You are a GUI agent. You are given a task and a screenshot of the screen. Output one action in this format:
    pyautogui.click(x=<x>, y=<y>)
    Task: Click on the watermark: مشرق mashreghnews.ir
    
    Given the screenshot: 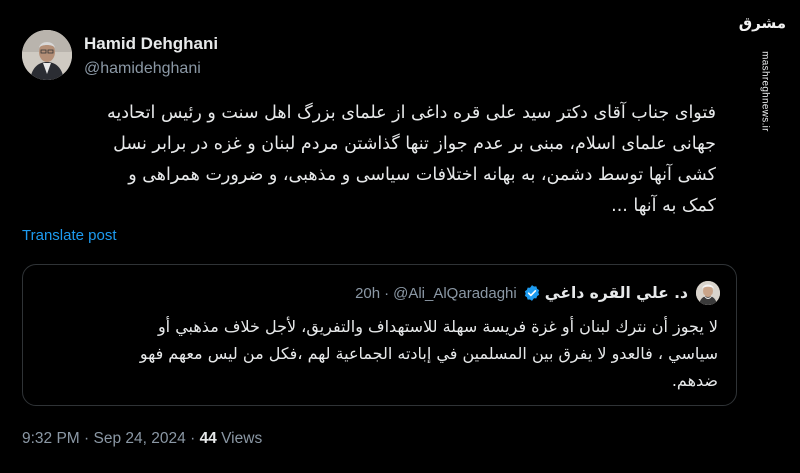 What is the action you would take?
    pyautogui.click(x=759, y=73)
    